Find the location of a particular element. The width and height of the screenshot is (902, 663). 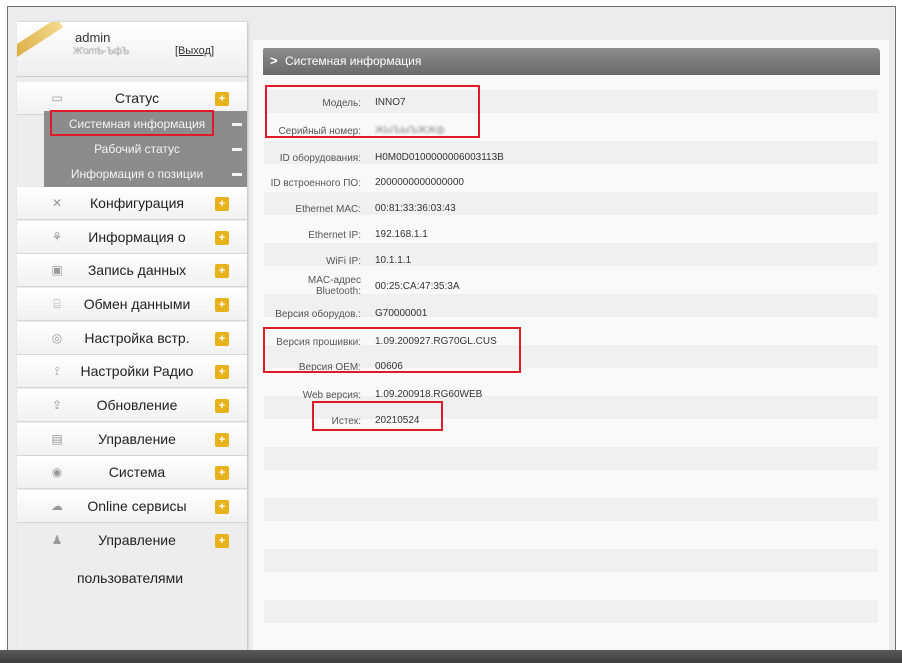

hardware-id-value: H0M0D0100000006003113B is located at coordinates (439, 157).